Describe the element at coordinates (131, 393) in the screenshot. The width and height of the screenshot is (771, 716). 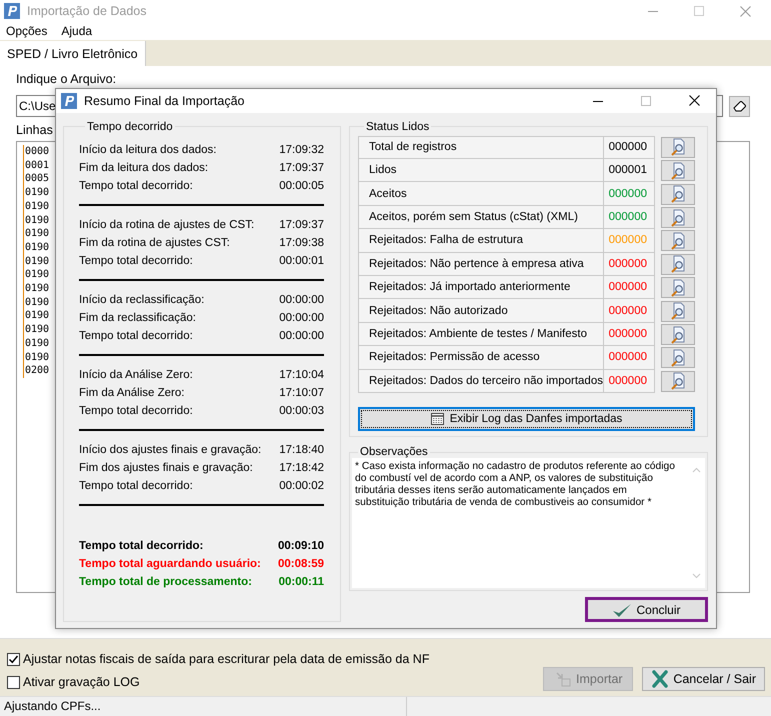
I see `time-label: Fim da Análise Zero:` at that location.